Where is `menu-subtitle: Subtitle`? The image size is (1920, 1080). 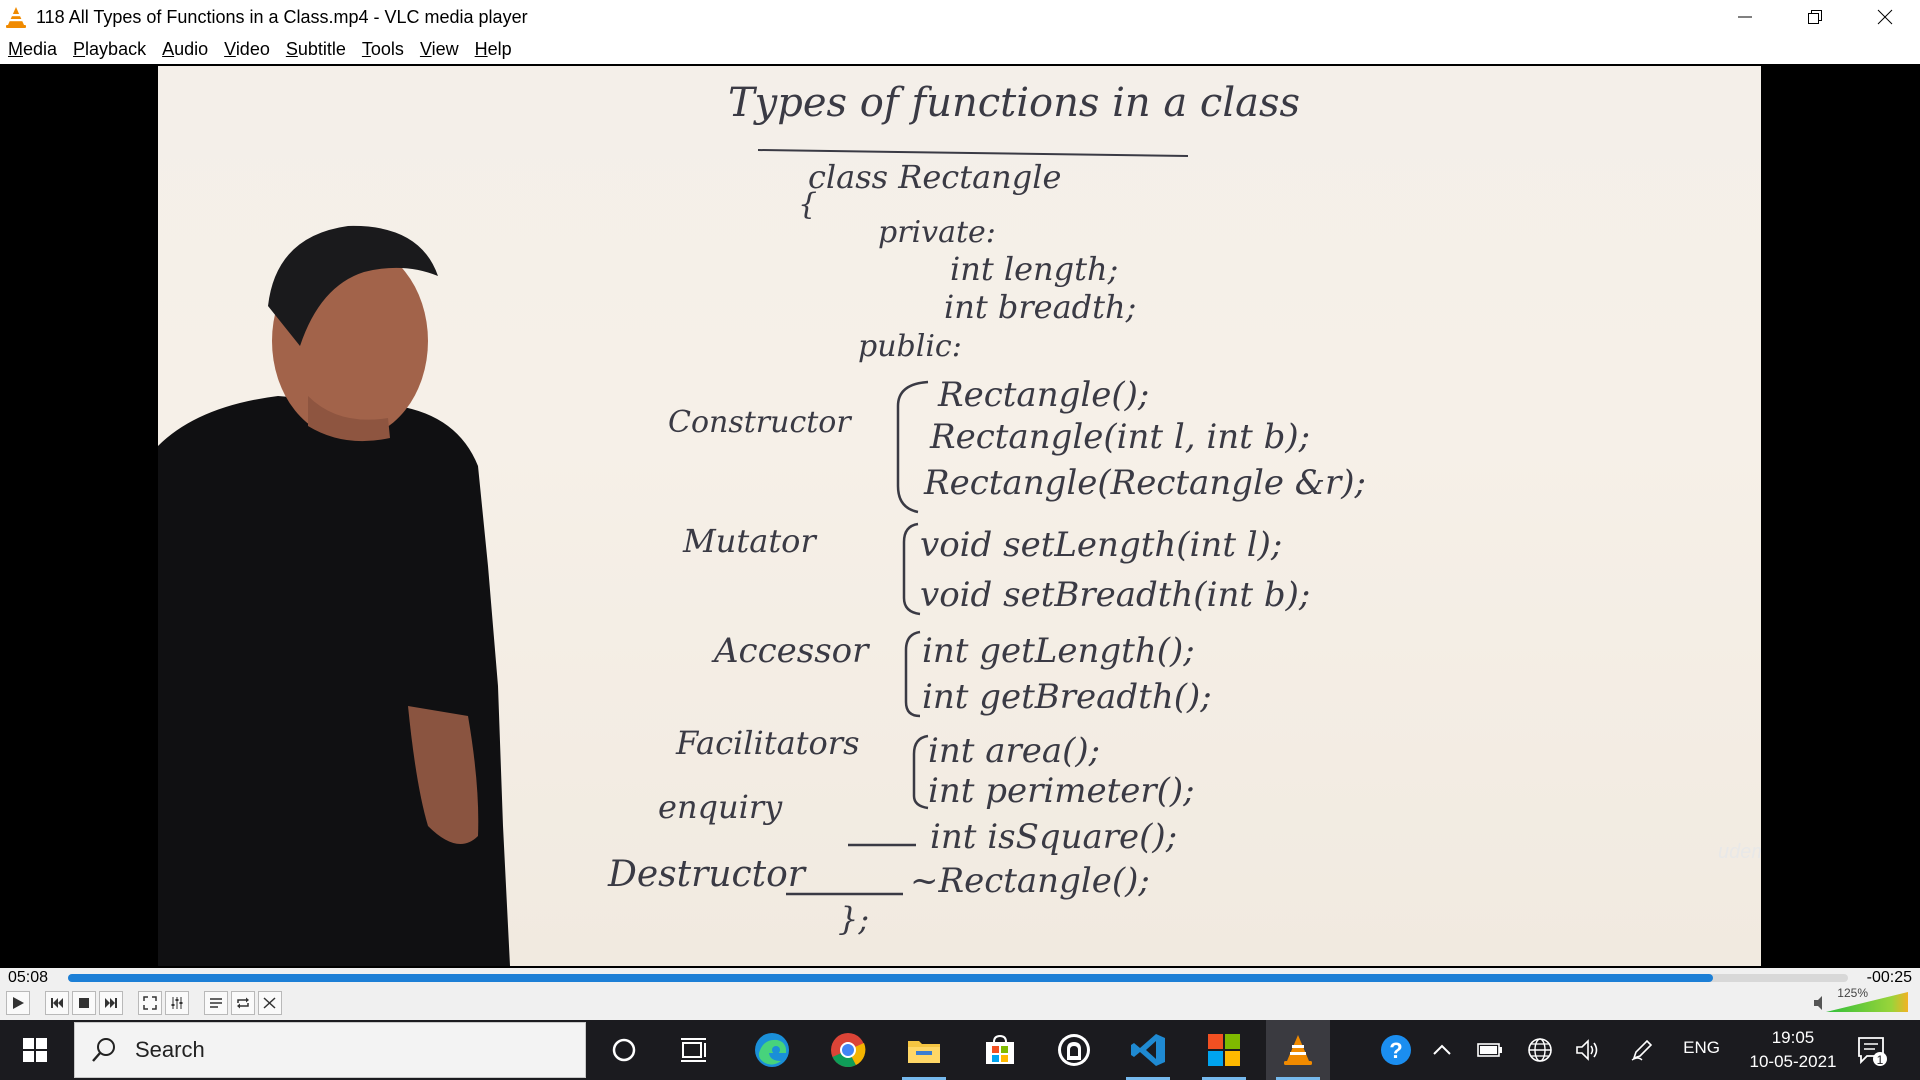 menu-subtitle: Subtitle is located at coordinates (316, 49).